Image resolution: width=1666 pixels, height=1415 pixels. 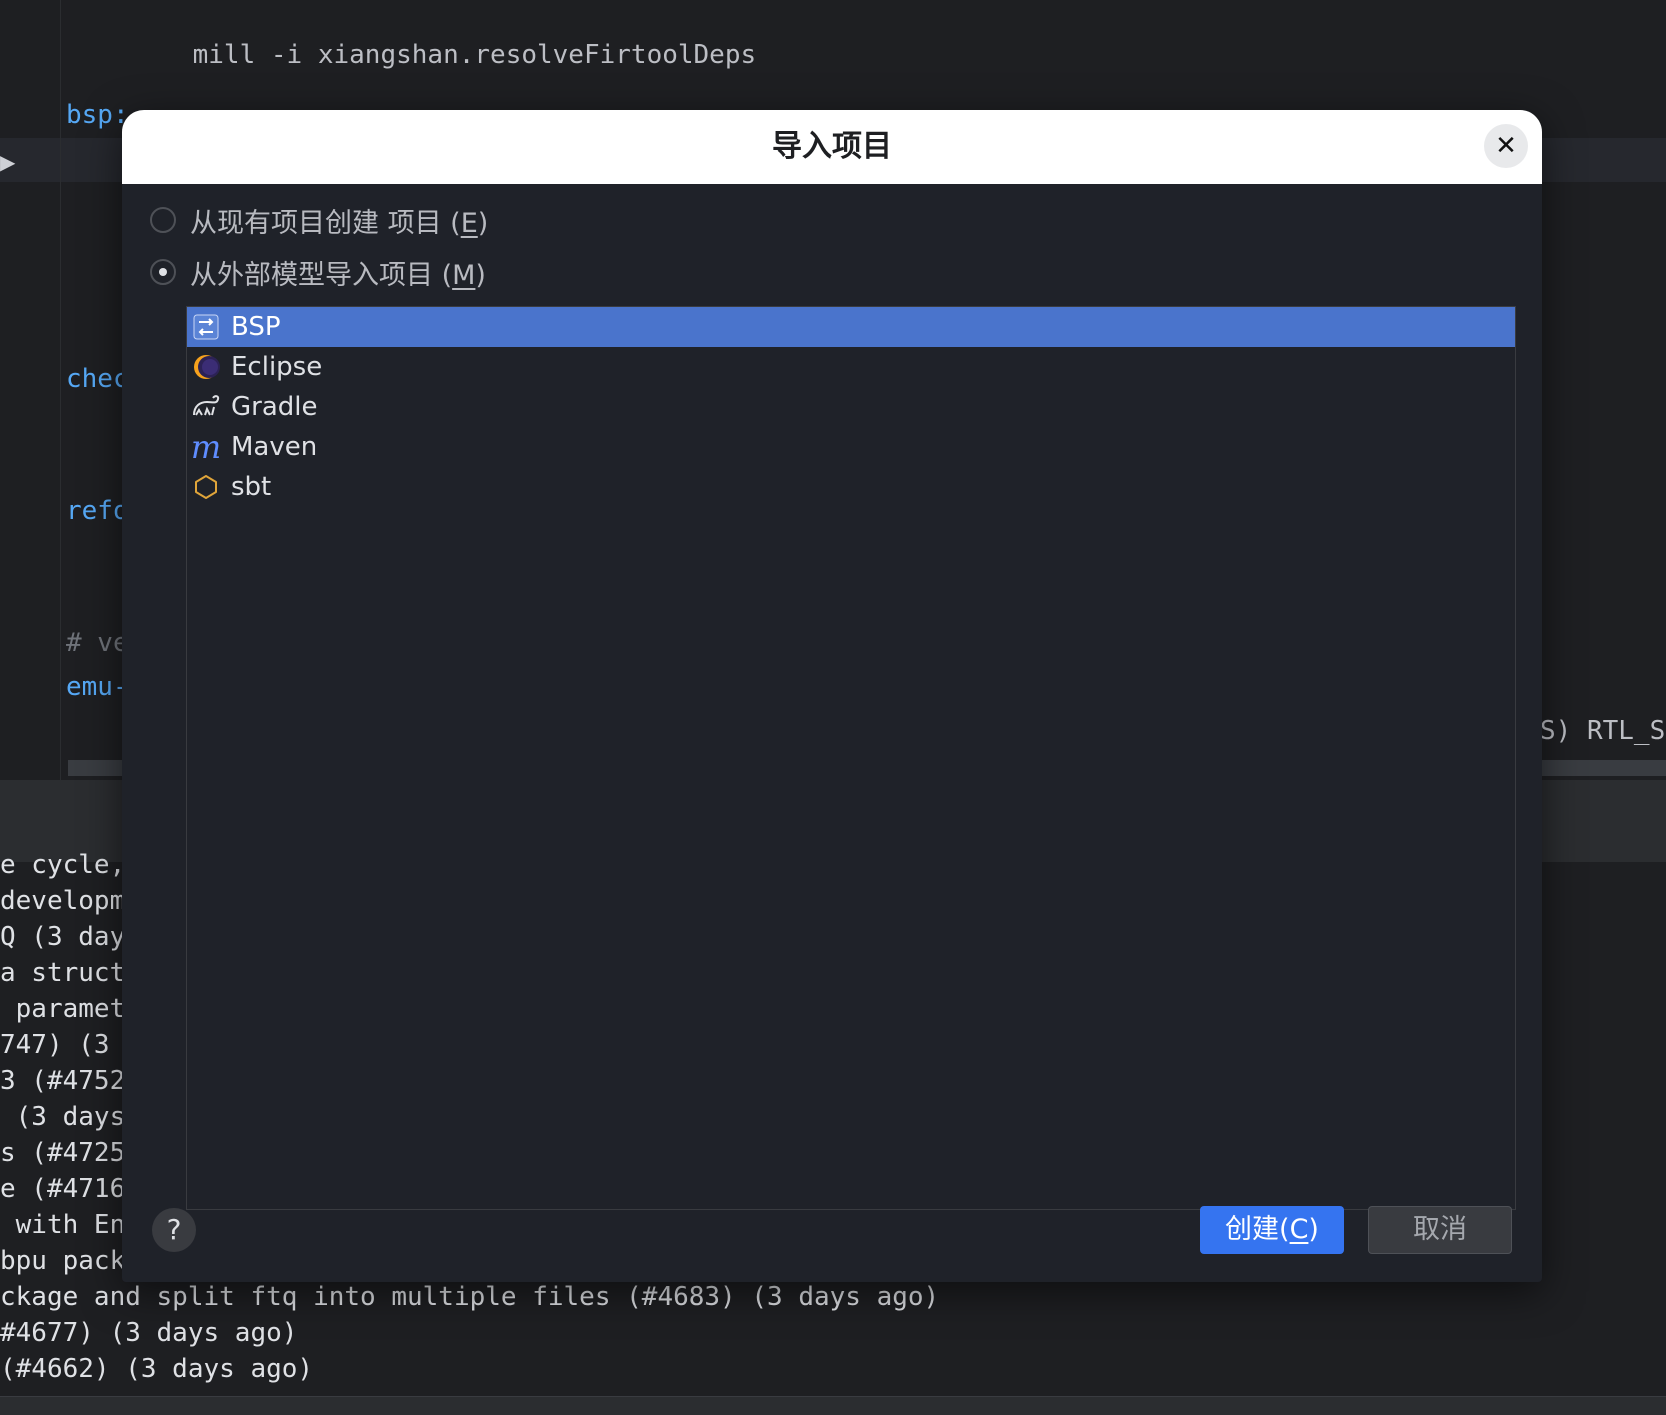 What do you see at coordinates (174, 1230) in the screenshot?
I see `help-button: ?` at bounding box center [174, 1230].